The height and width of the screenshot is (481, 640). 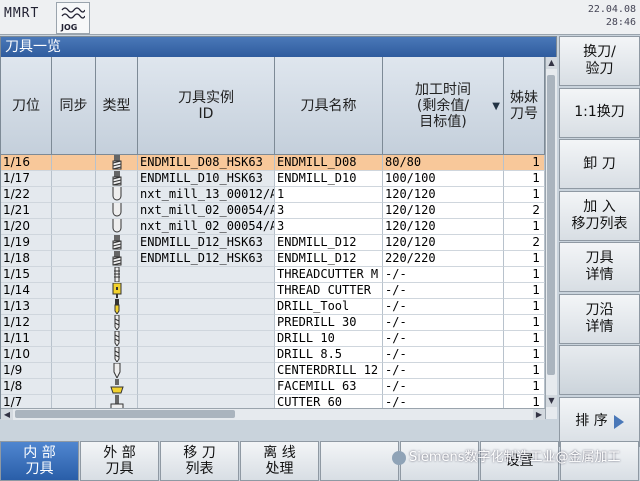 I want to click on table-row: 1/18 ENDMILL_D12_HSK63 ENDMILL_D12 220/220 1, so click(x=273, y=259).